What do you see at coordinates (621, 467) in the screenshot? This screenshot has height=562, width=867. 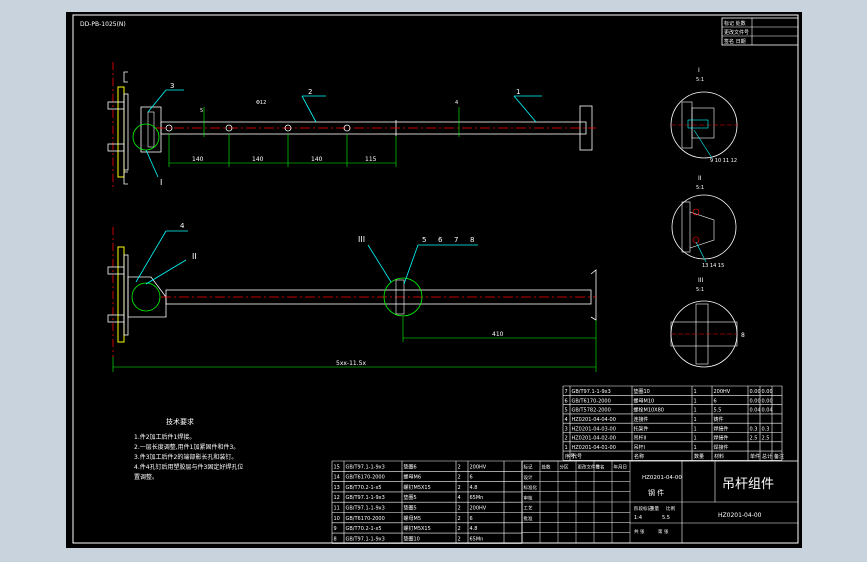 I see `title-role-label: 年月日` at bounding box center [621, 467].